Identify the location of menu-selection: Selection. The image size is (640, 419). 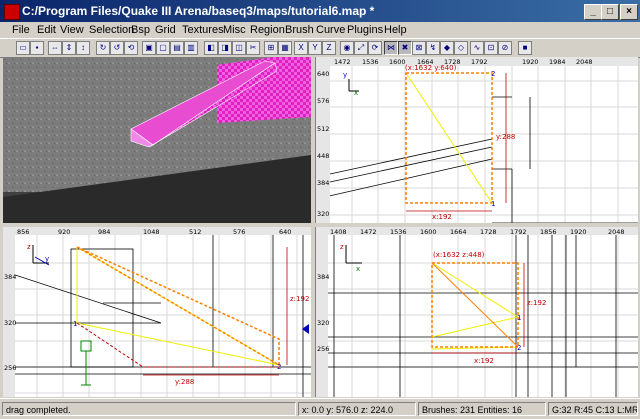
(111, 30).